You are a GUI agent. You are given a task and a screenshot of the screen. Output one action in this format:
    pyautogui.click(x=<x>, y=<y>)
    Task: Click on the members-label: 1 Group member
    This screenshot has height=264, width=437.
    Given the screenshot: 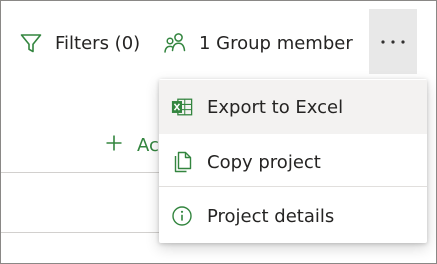 What is the action you would take?
    pyautogui.click(x=276, y=43)
    